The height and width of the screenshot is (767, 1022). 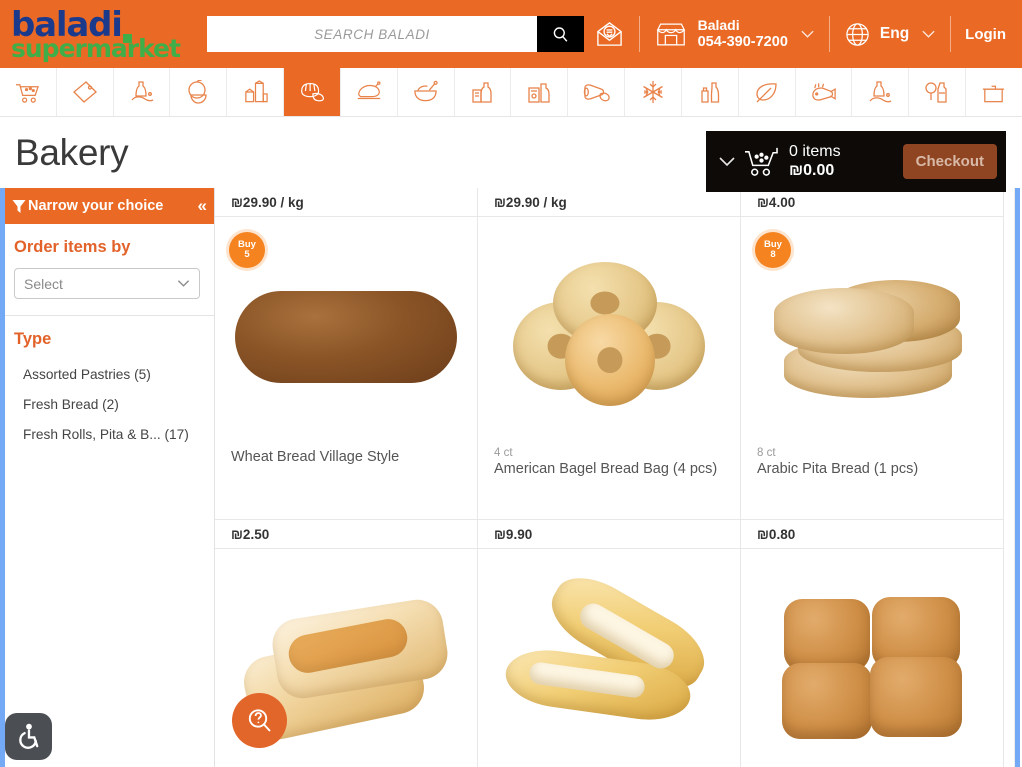 I want to click on narrow-your-choice-header: Narrow your choice «, so click(x=107, y=206).